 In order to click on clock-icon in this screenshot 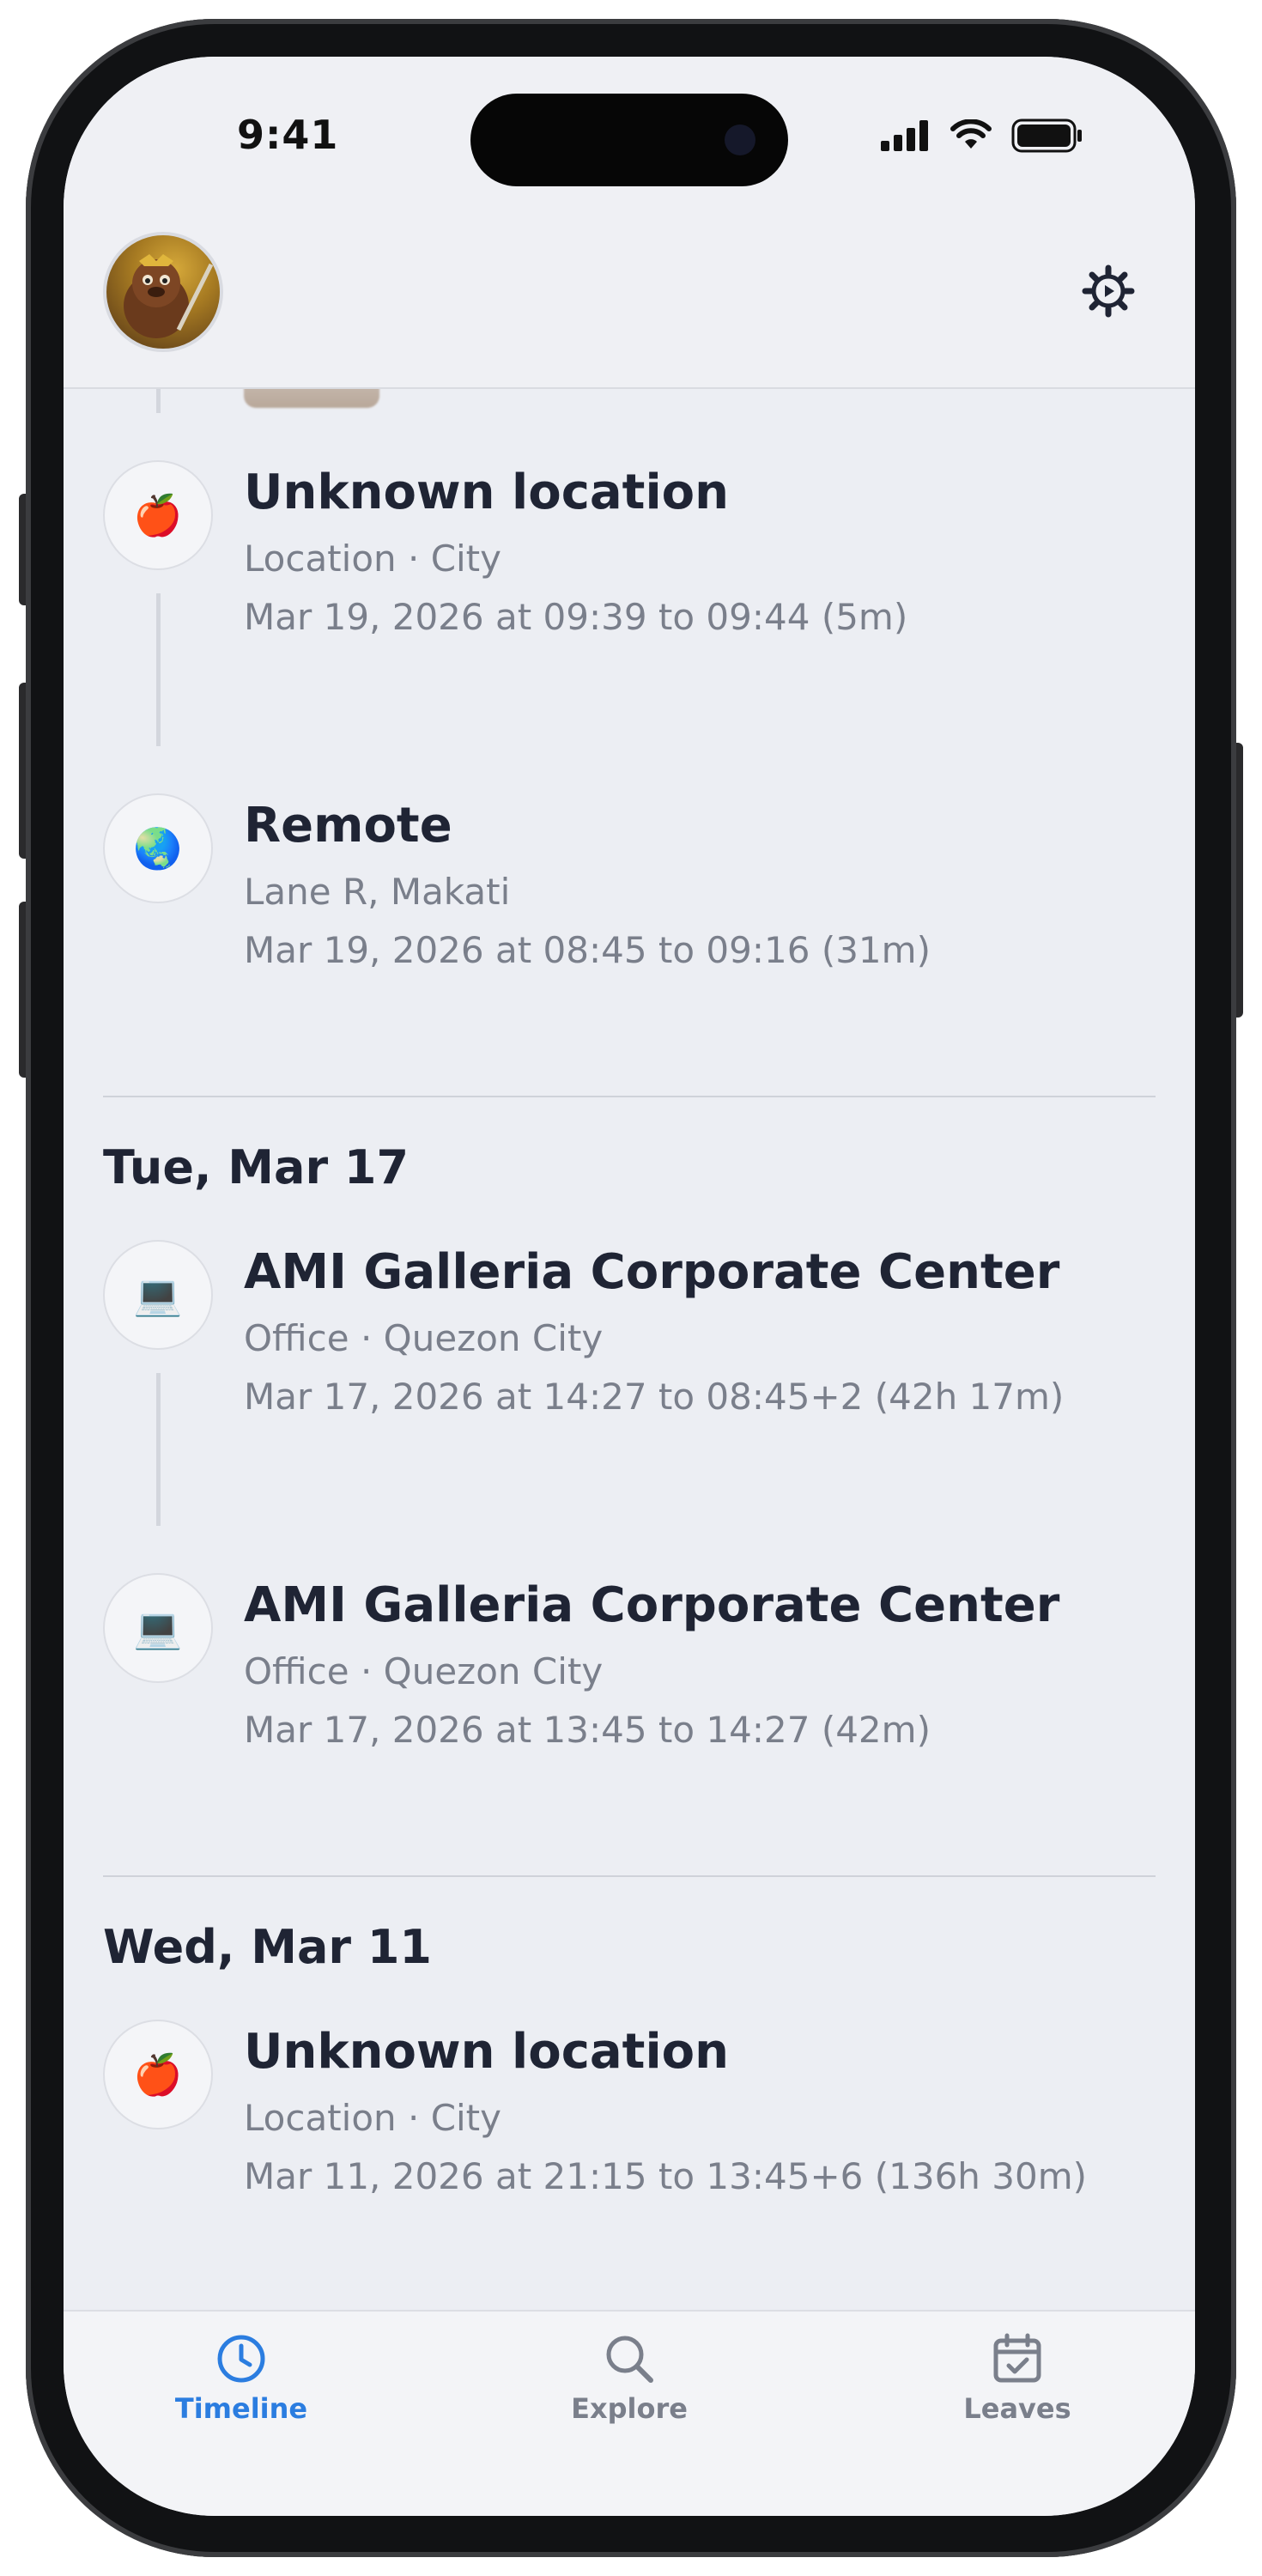, I will do `click(241, 2359)`.